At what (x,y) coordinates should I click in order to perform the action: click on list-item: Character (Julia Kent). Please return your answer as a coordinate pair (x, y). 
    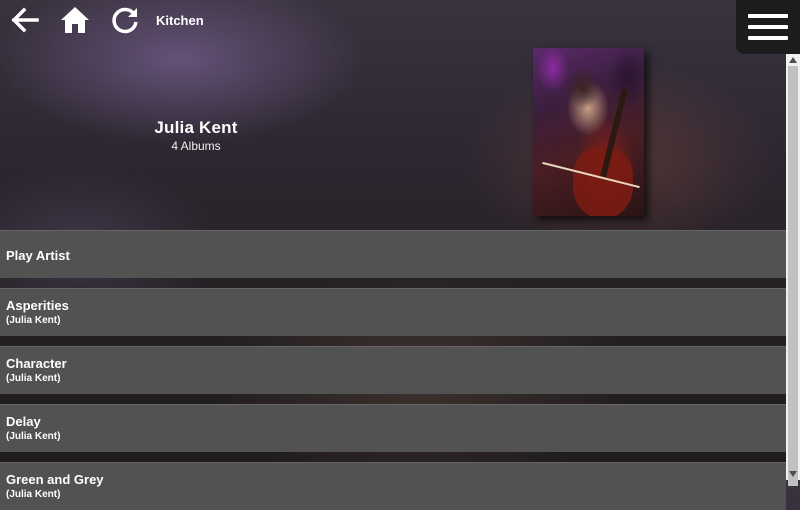
    Looking at the image, I should click on (393, 370).